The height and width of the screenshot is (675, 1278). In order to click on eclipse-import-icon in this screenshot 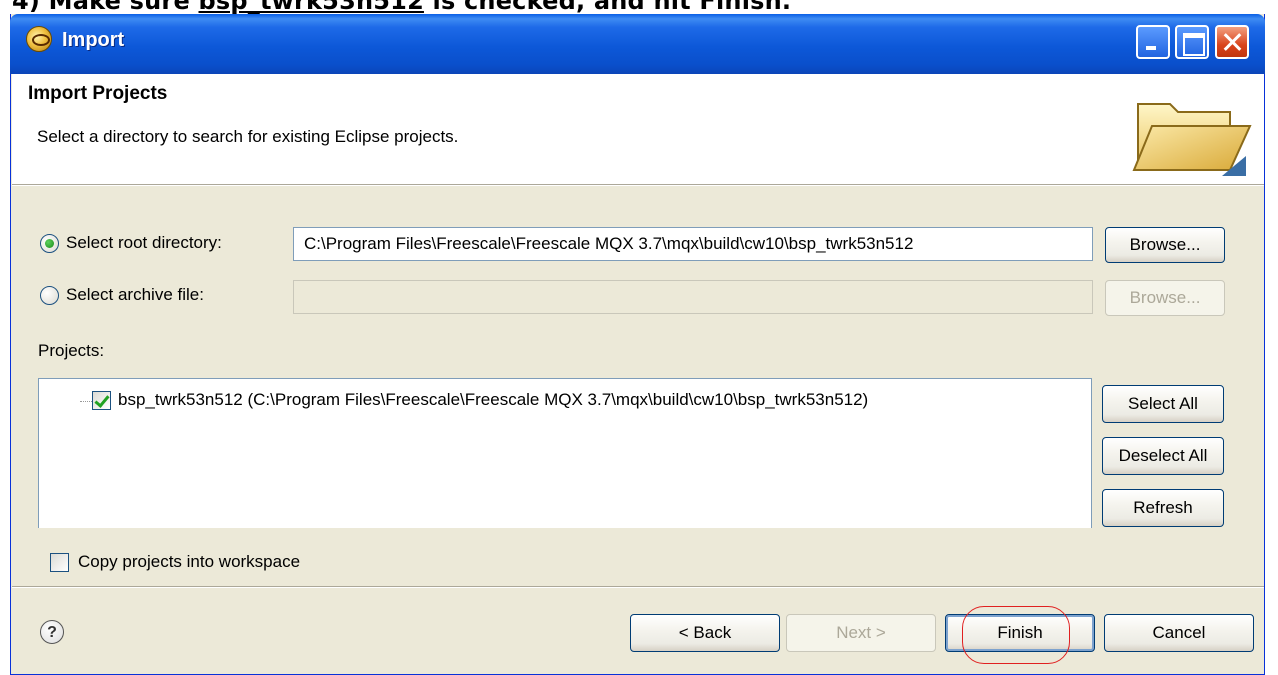, I will do `click(39, 39)`.